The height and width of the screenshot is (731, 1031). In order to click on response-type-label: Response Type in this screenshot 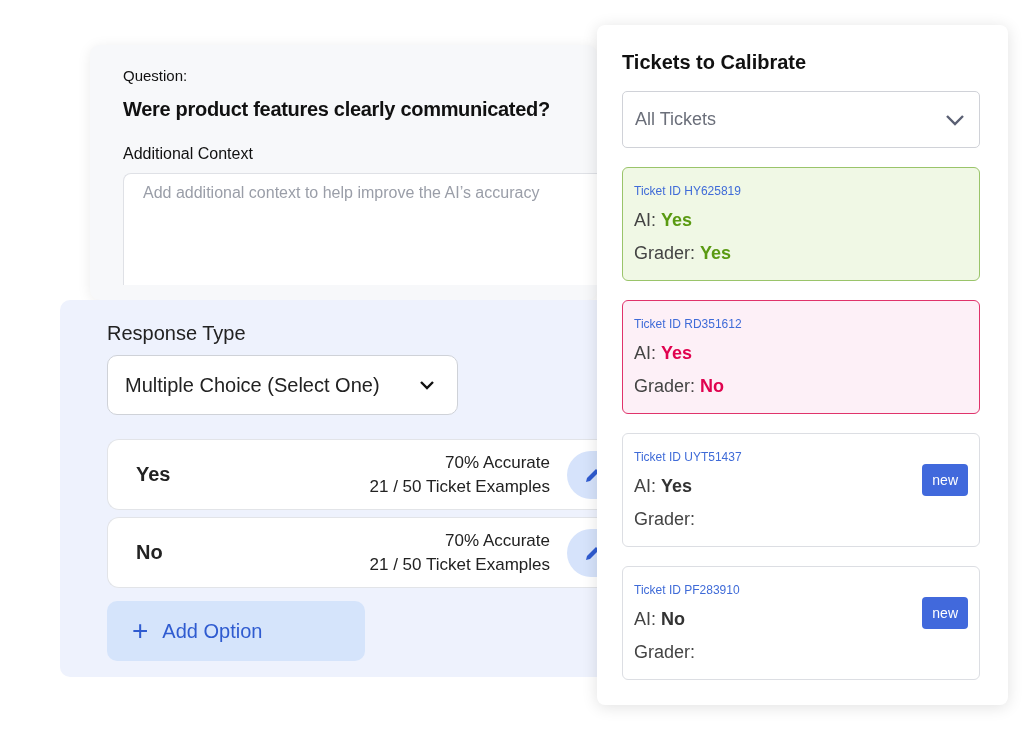, I will do `click(177, 333)`.